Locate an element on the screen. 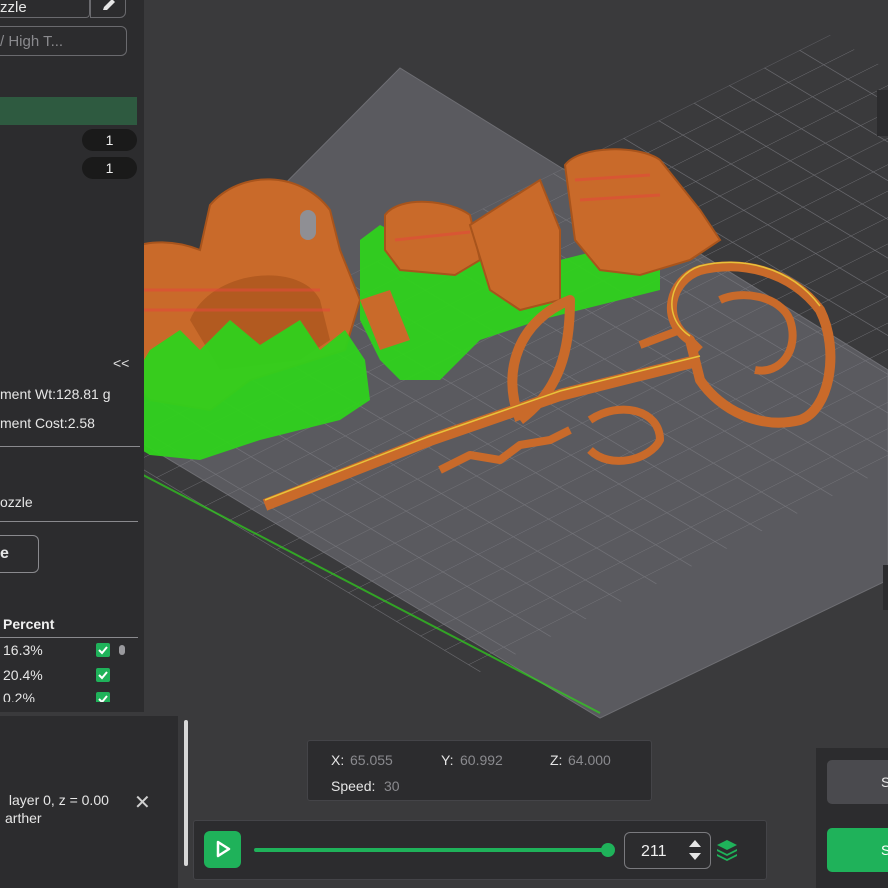 This screenshot has height=888, width=888. percent-row: 16.3% is located at coordinates (23, 650).